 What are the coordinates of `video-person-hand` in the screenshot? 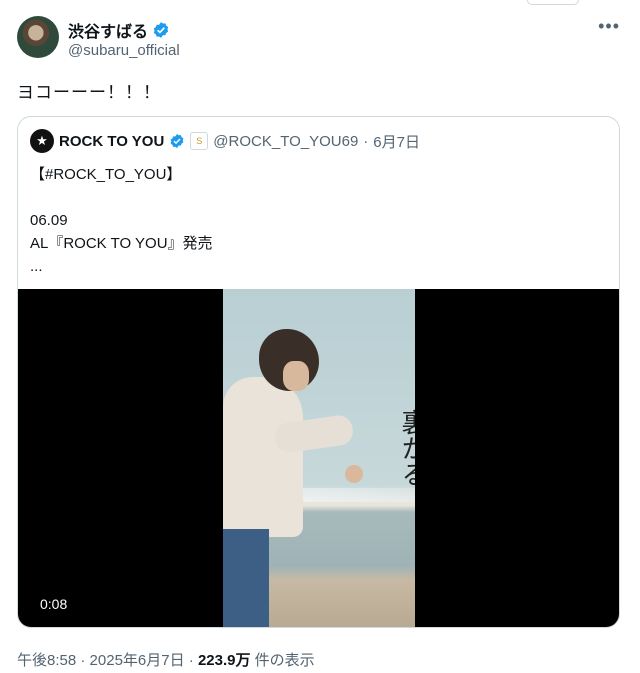 It's located at (354, 474).